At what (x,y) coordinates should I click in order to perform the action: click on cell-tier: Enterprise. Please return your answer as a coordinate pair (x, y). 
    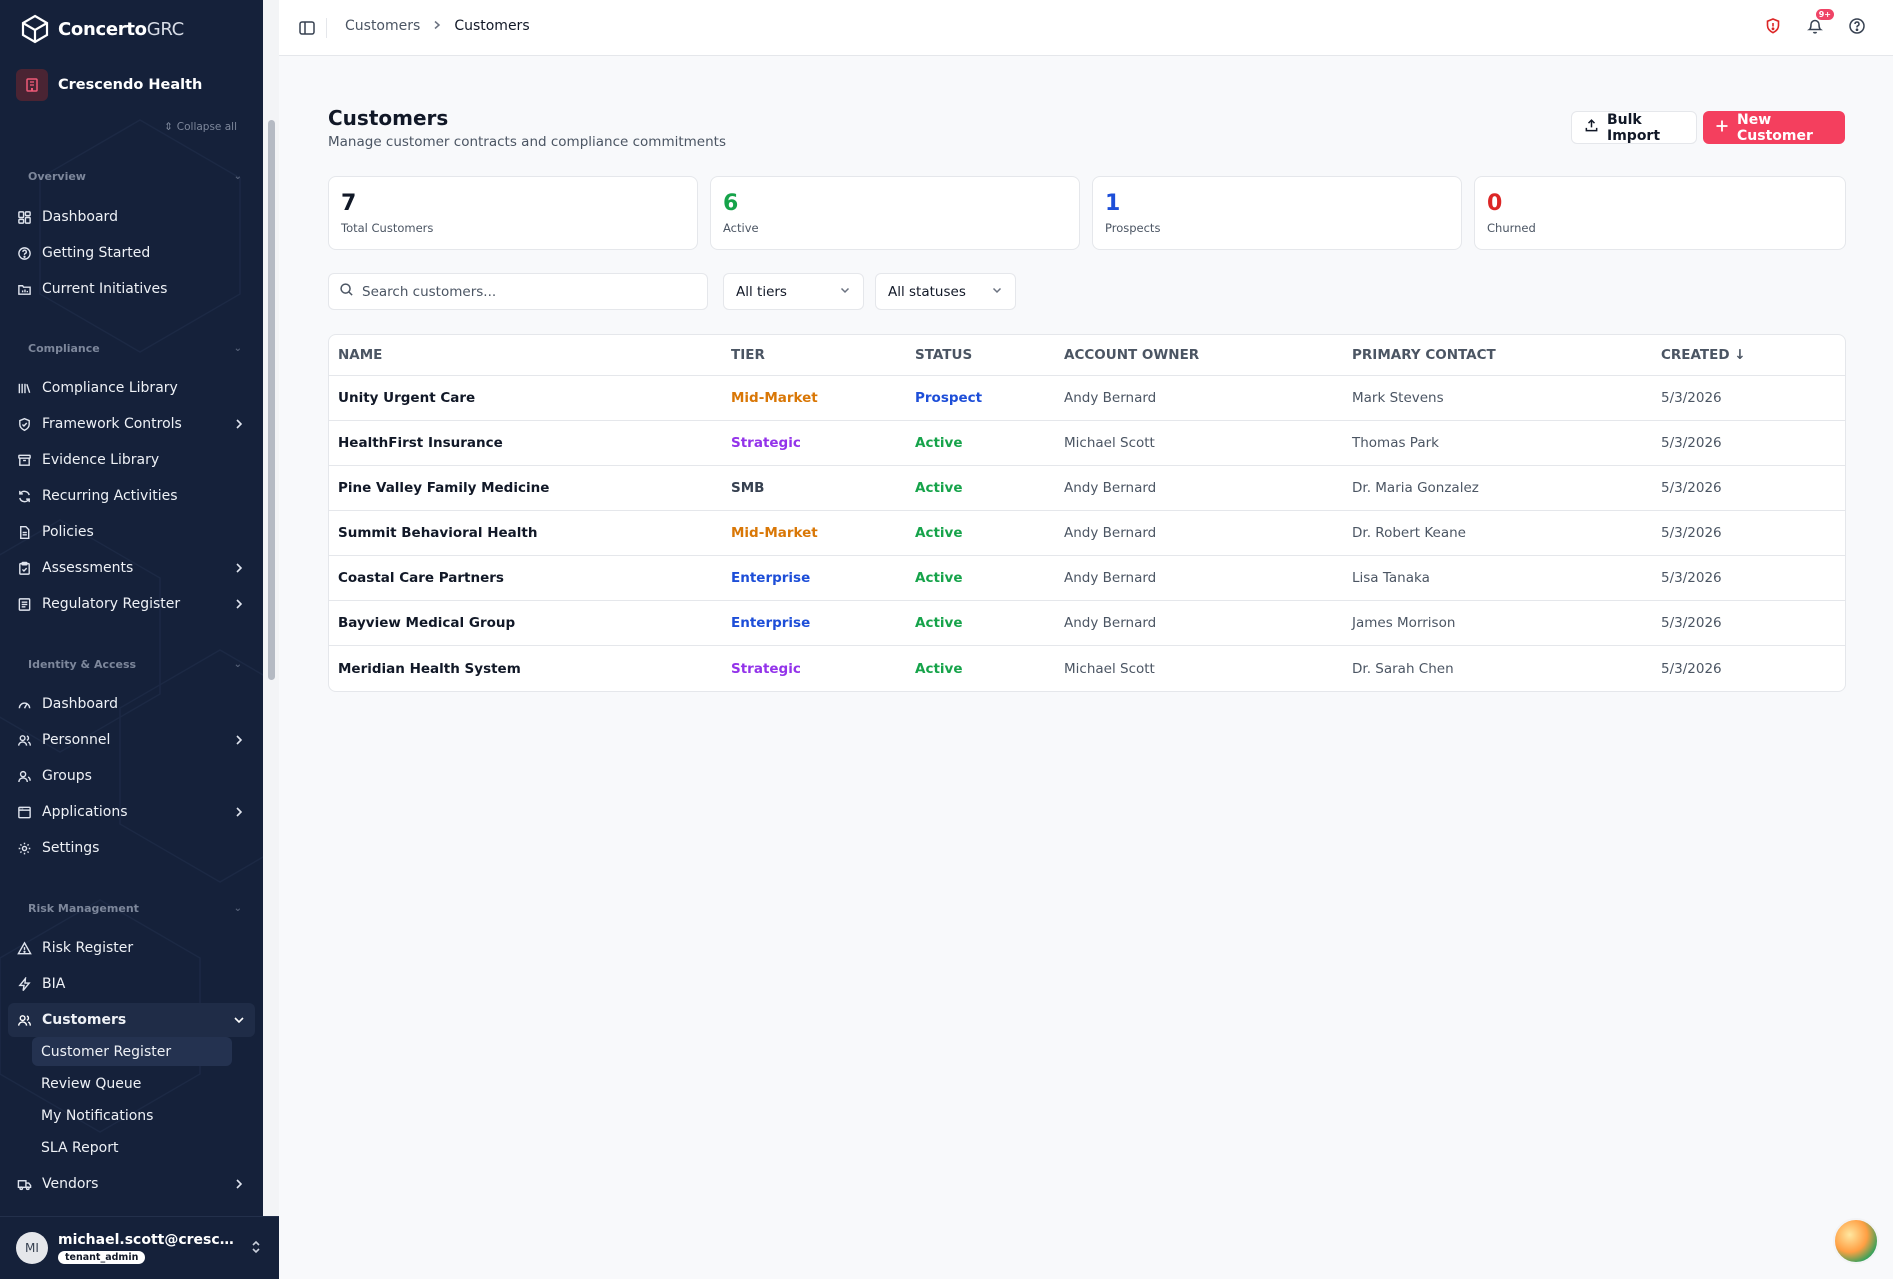
    Looking at the image, I should click on (771, 623).